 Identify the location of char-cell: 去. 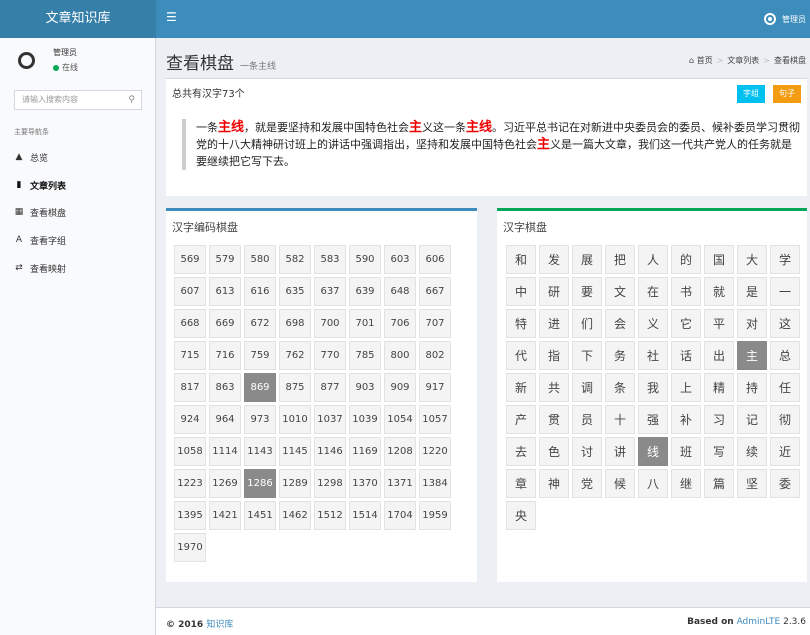
(521, 451).